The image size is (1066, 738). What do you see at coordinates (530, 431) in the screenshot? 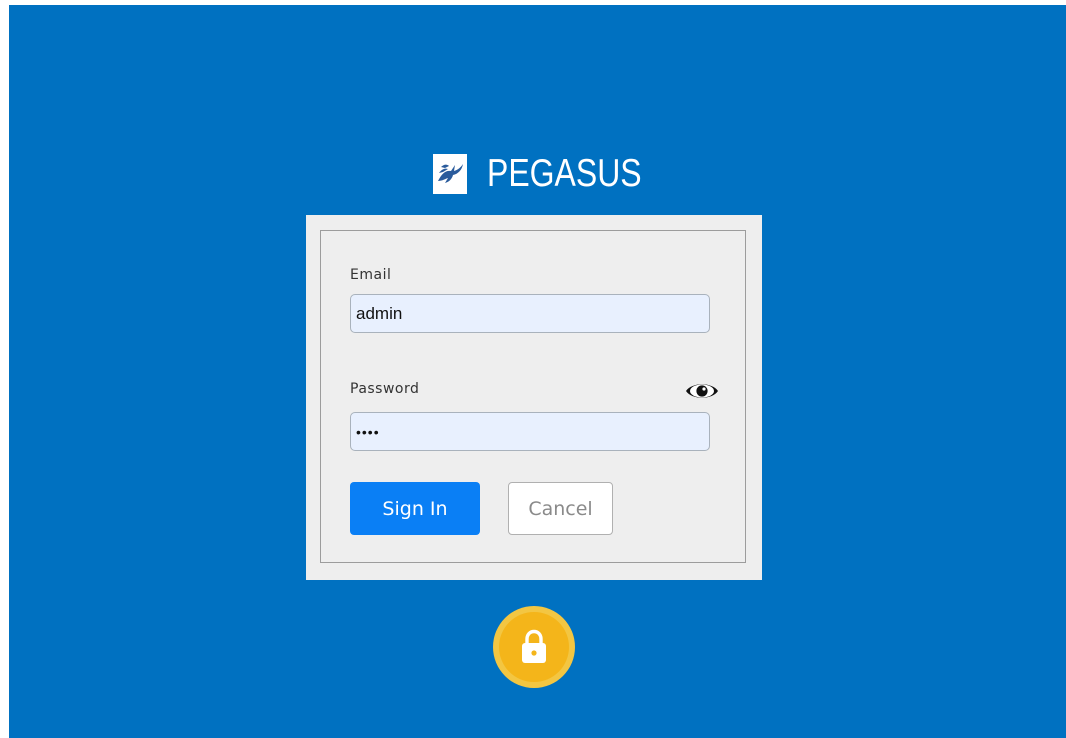
I see `password-field` at bounding box center [530, 431].